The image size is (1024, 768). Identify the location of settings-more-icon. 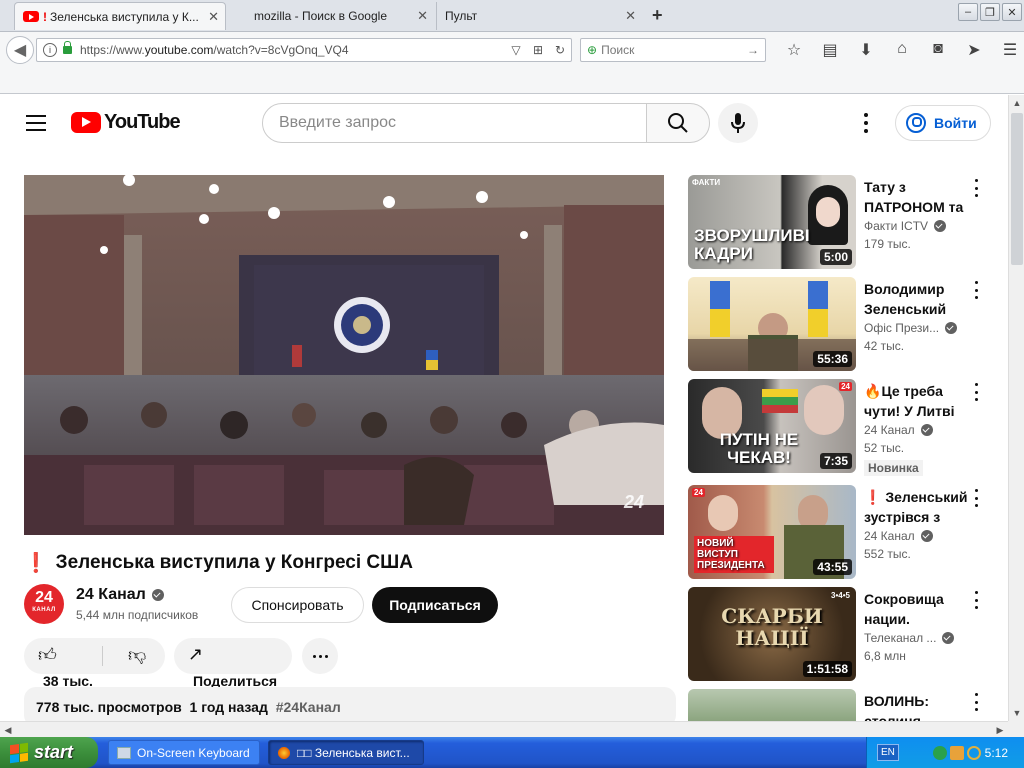
(866, 123).